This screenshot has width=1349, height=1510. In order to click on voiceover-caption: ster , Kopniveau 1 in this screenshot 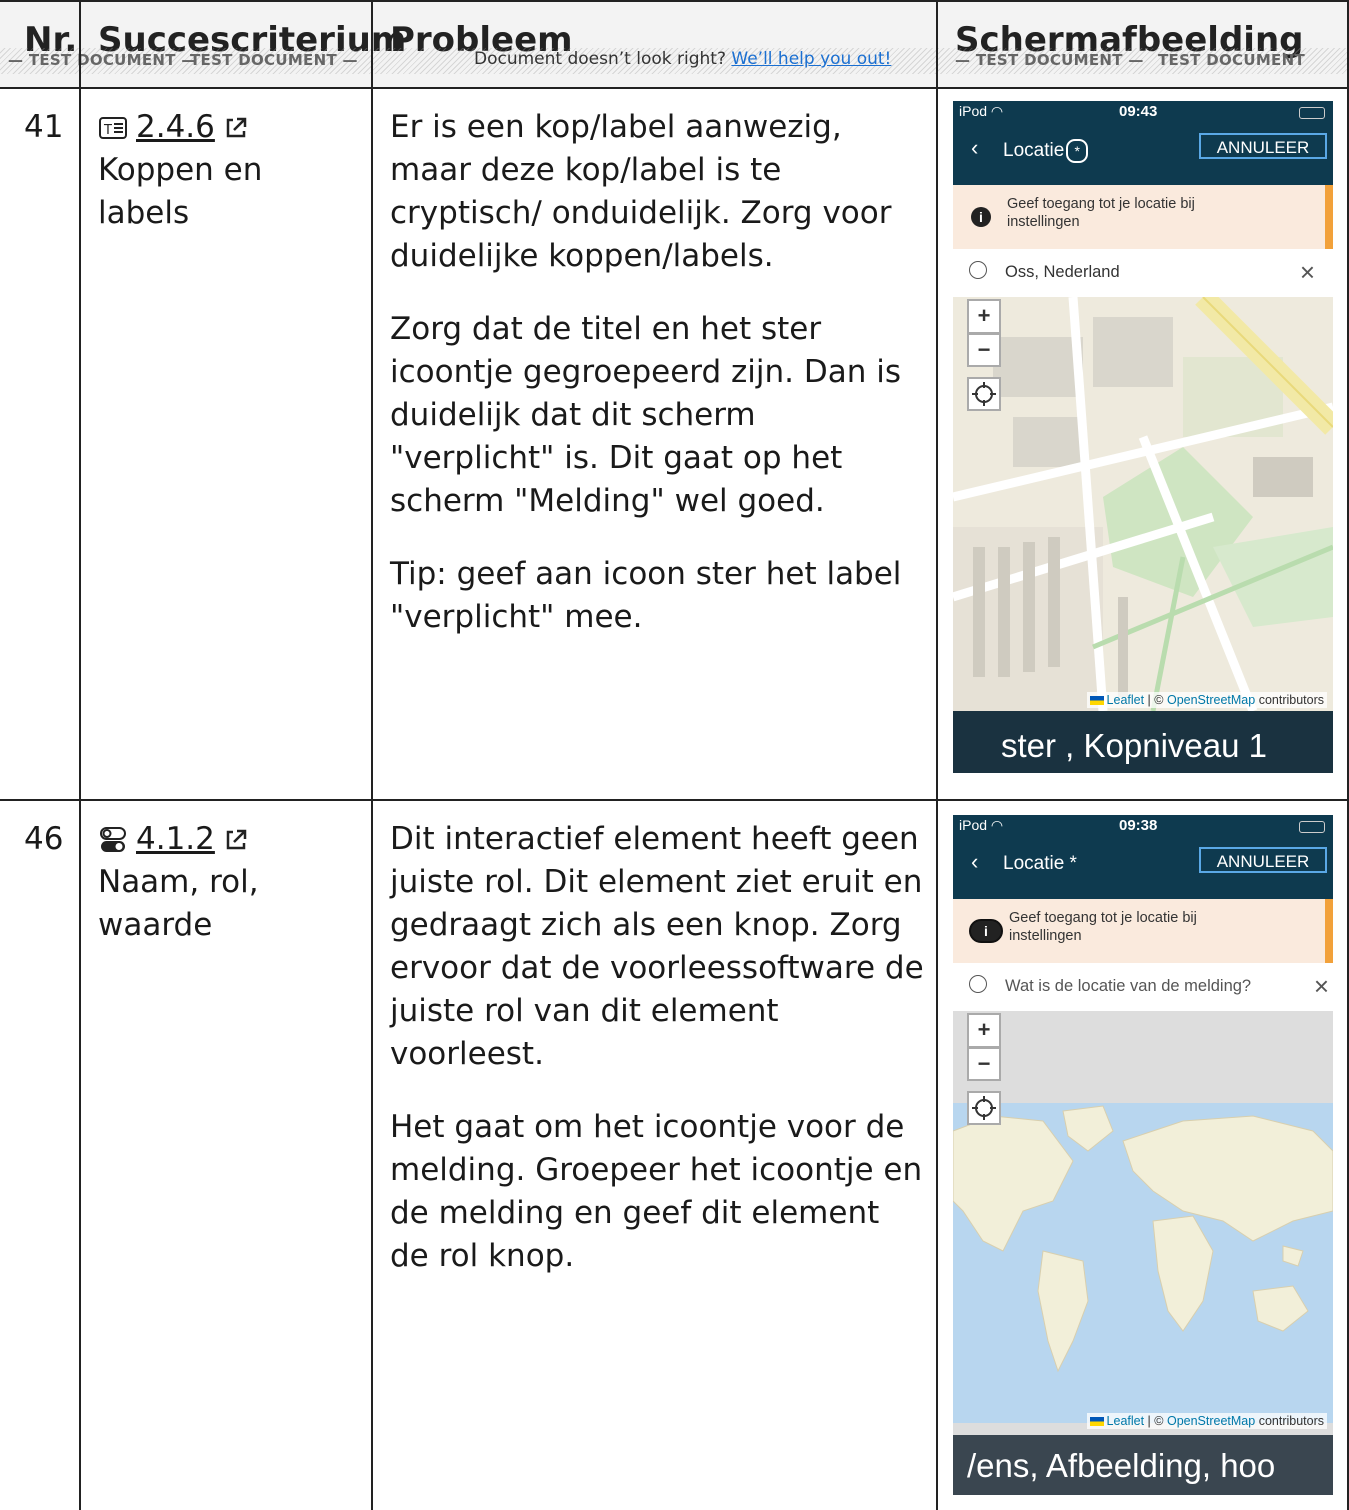, I will do `click(1143, 742)`.